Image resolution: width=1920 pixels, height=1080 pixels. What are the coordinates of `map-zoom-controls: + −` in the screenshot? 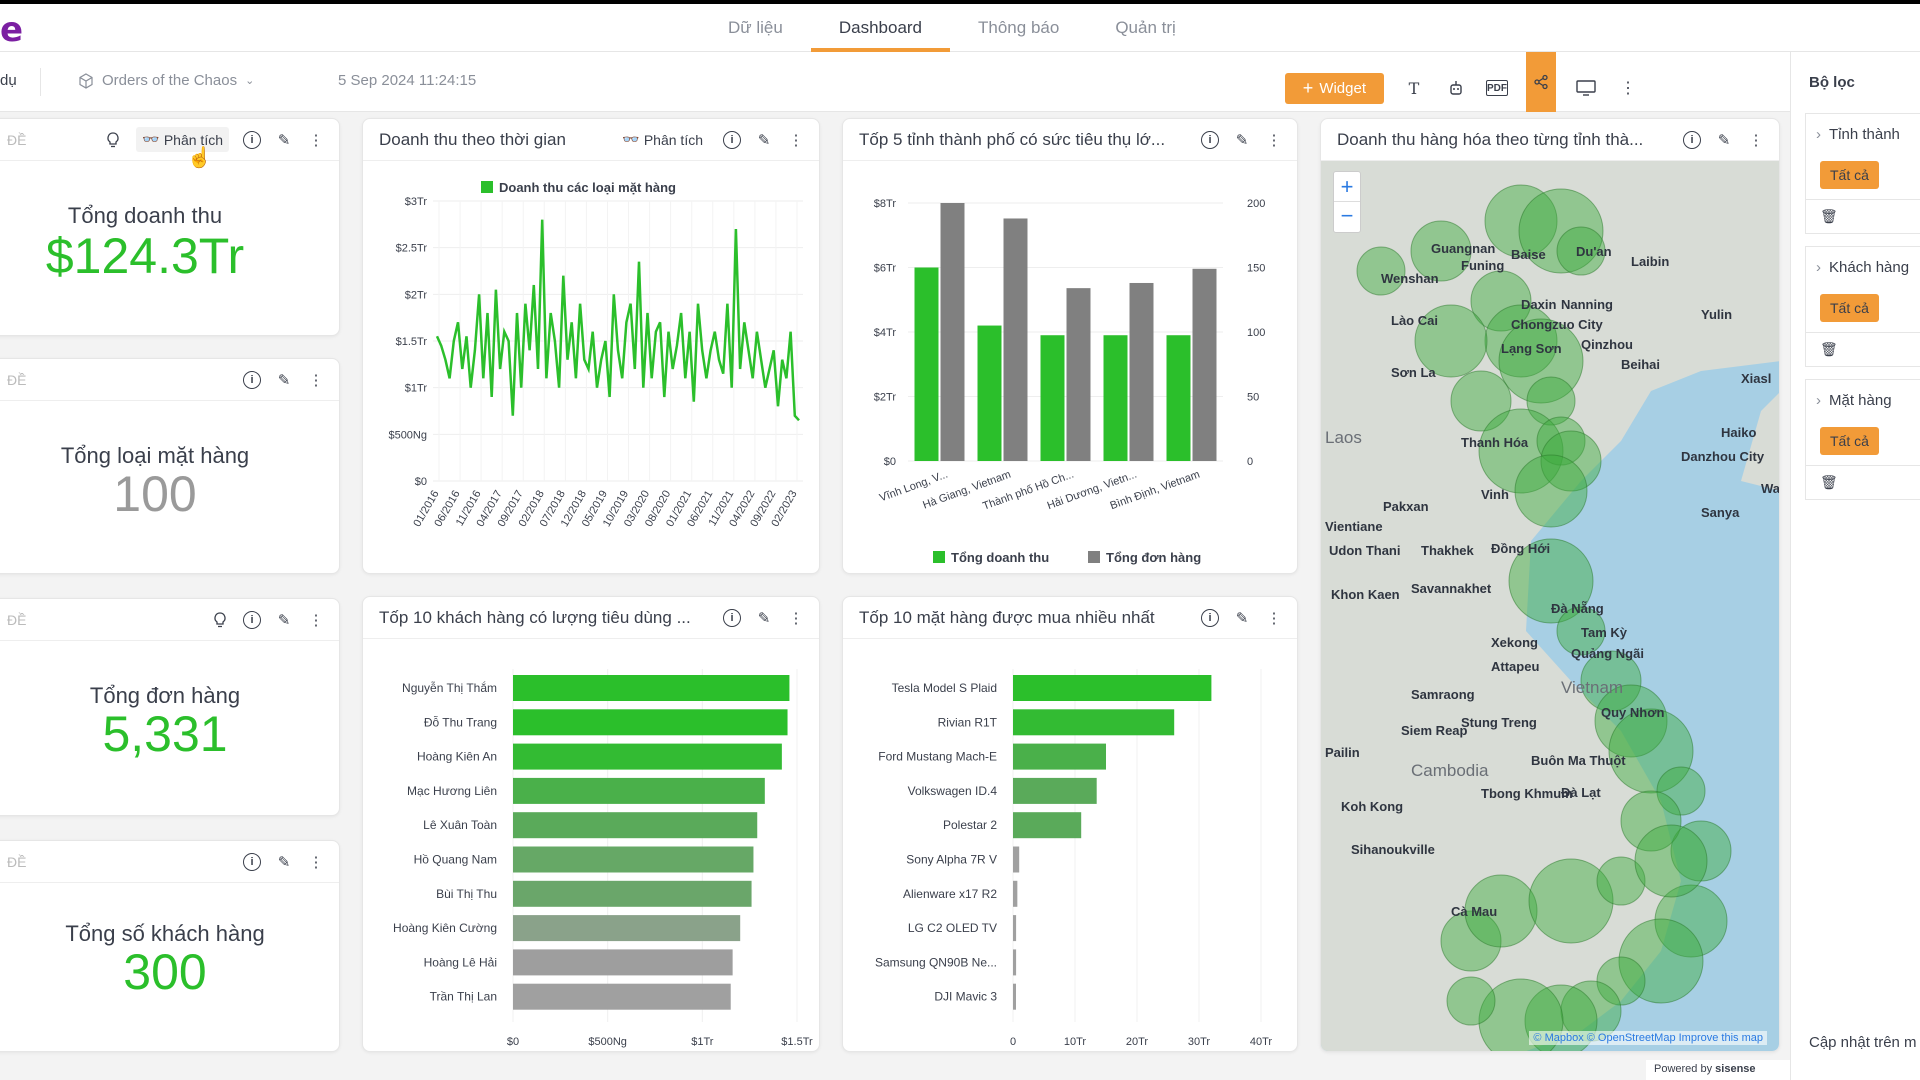 It's located at (1347, 202).